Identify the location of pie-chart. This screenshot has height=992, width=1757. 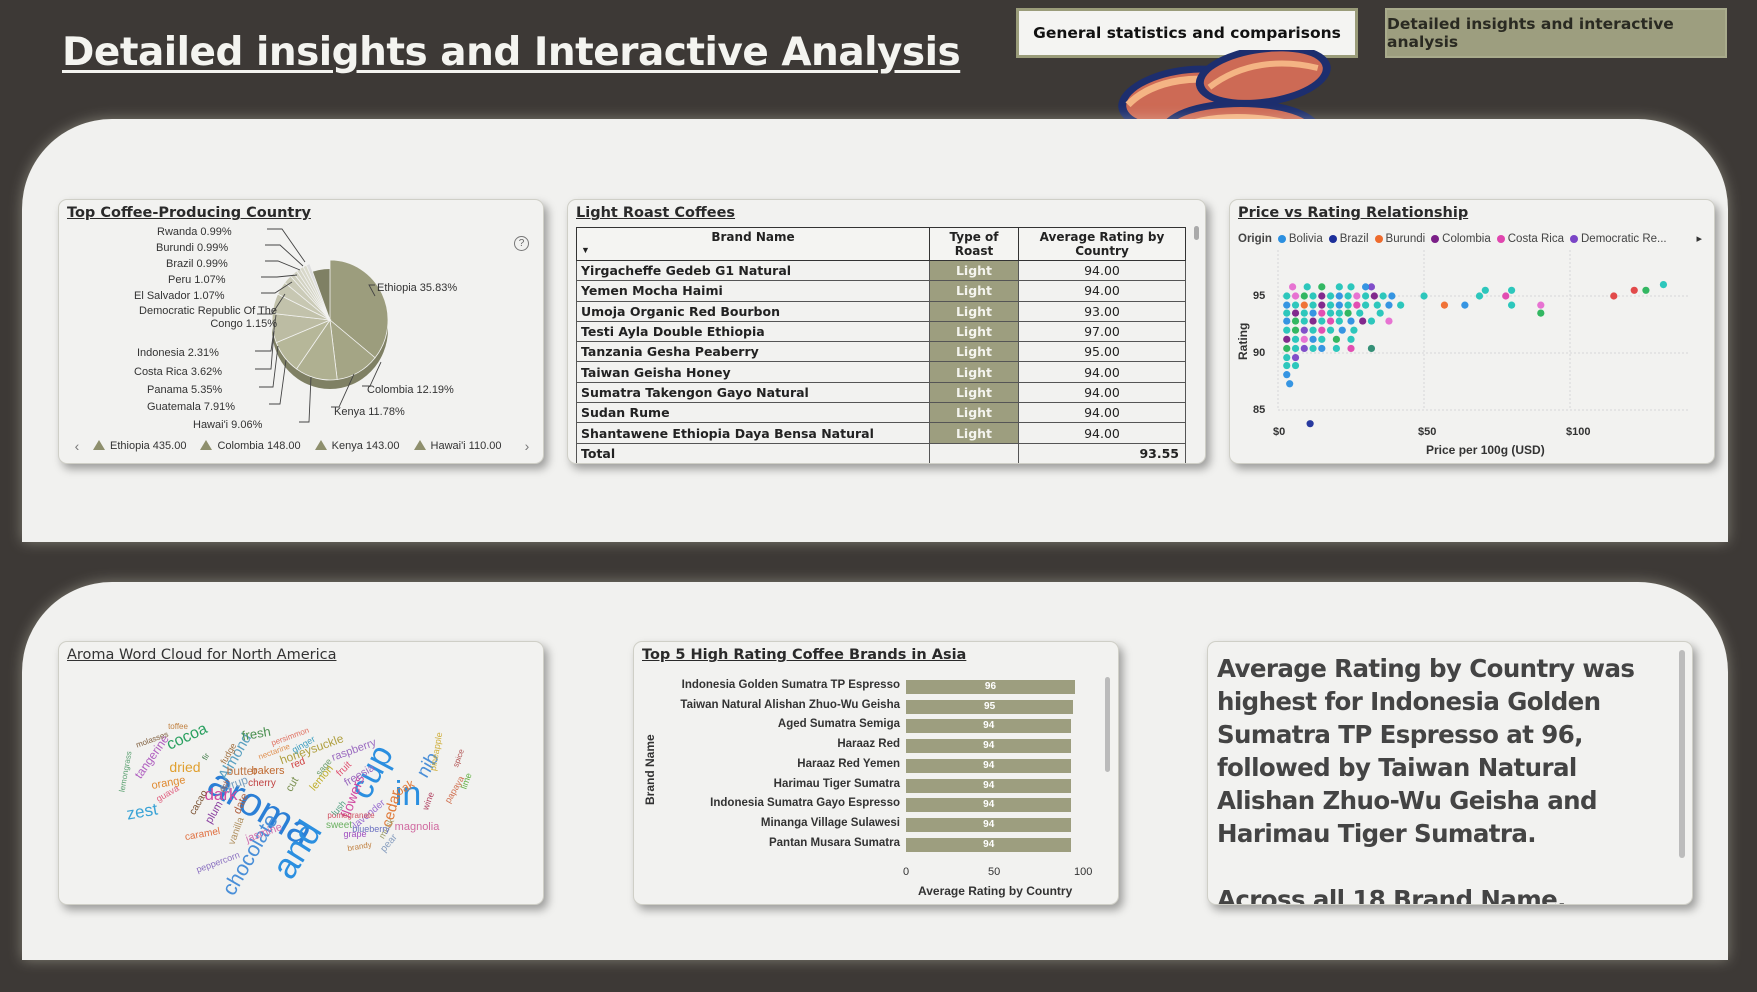
(301, 332).